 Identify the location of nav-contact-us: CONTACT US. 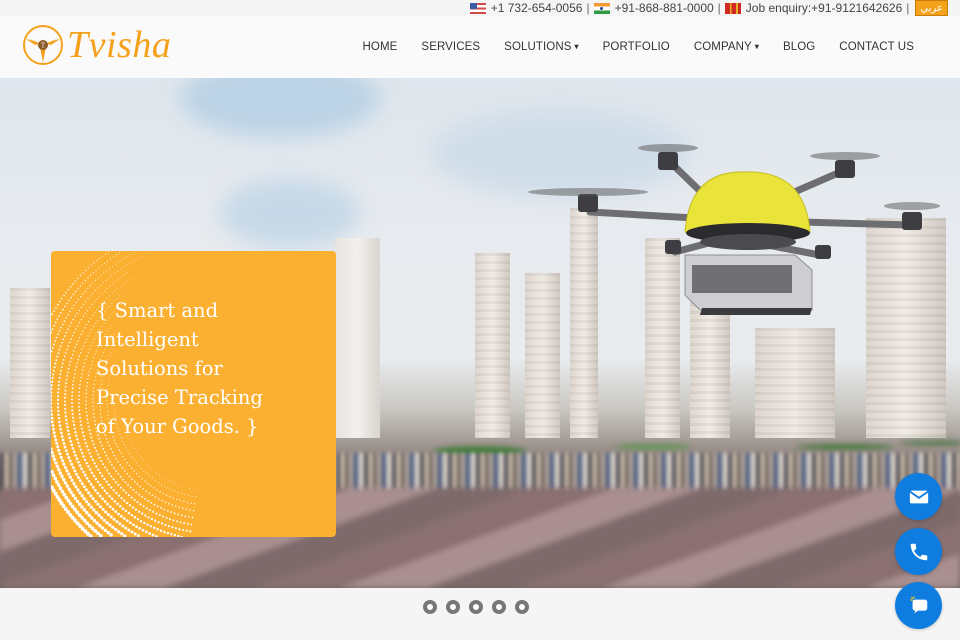
(876, 47).